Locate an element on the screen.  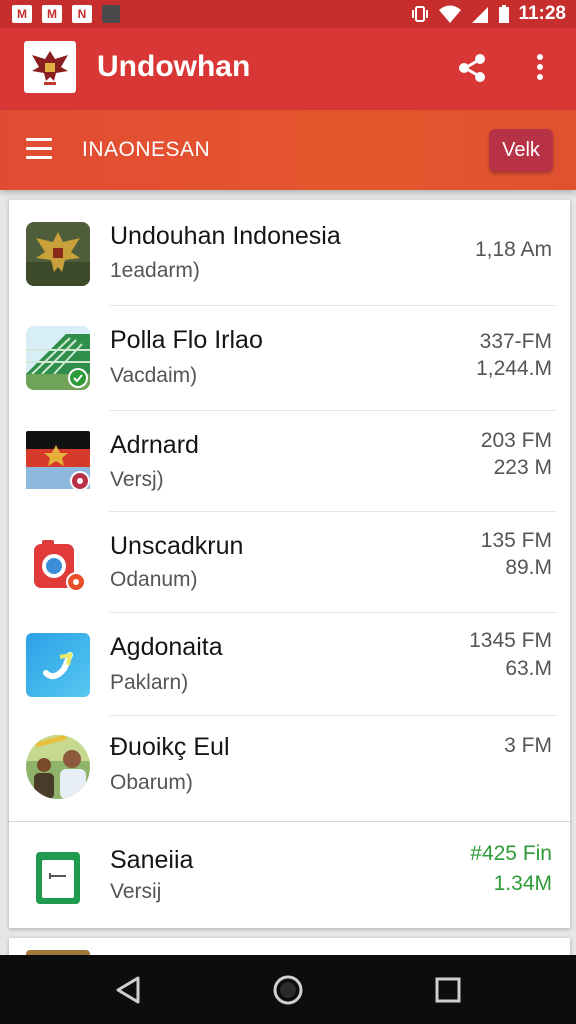
back-triangle-icon is located at coordinates (128, 990).